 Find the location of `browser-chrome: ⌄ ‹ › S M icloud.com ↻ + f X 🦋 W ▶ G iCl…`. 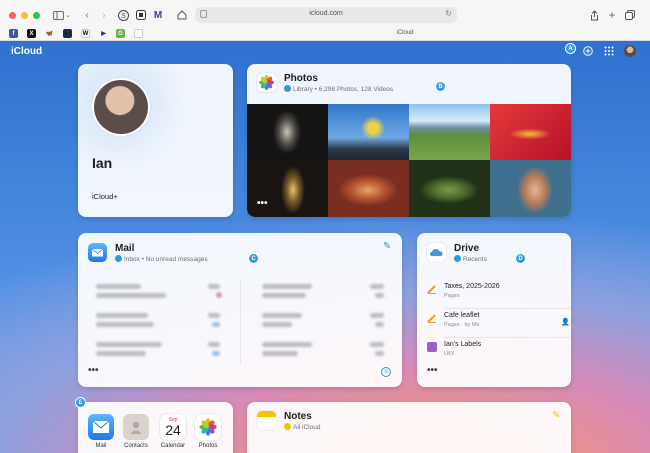

browser-chrome: ⌄ ‹ › S M icloud.com ↻ + f X 🦋 W ▶ G iCl… is located at coordinates (325, 20).